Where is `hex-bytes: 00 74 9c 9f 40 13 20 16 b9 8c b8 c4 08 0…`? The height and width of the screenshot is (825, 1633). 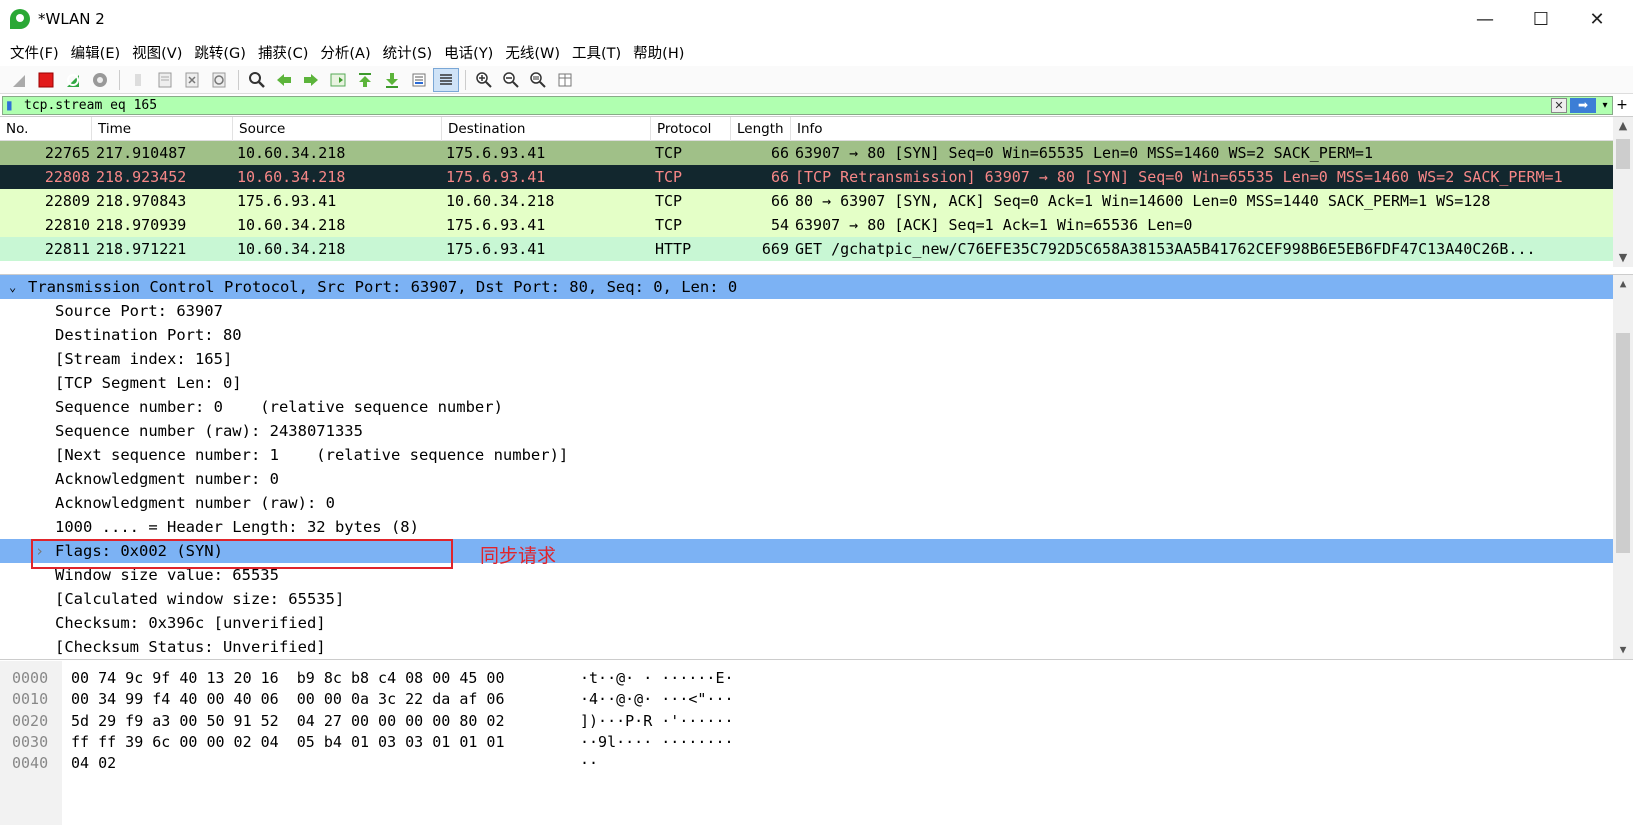 hex-bytes: 00 74 9c 9f 40 13 20 16 b9 8c b8 c4 08 0… is located at coordinates (287, 678).